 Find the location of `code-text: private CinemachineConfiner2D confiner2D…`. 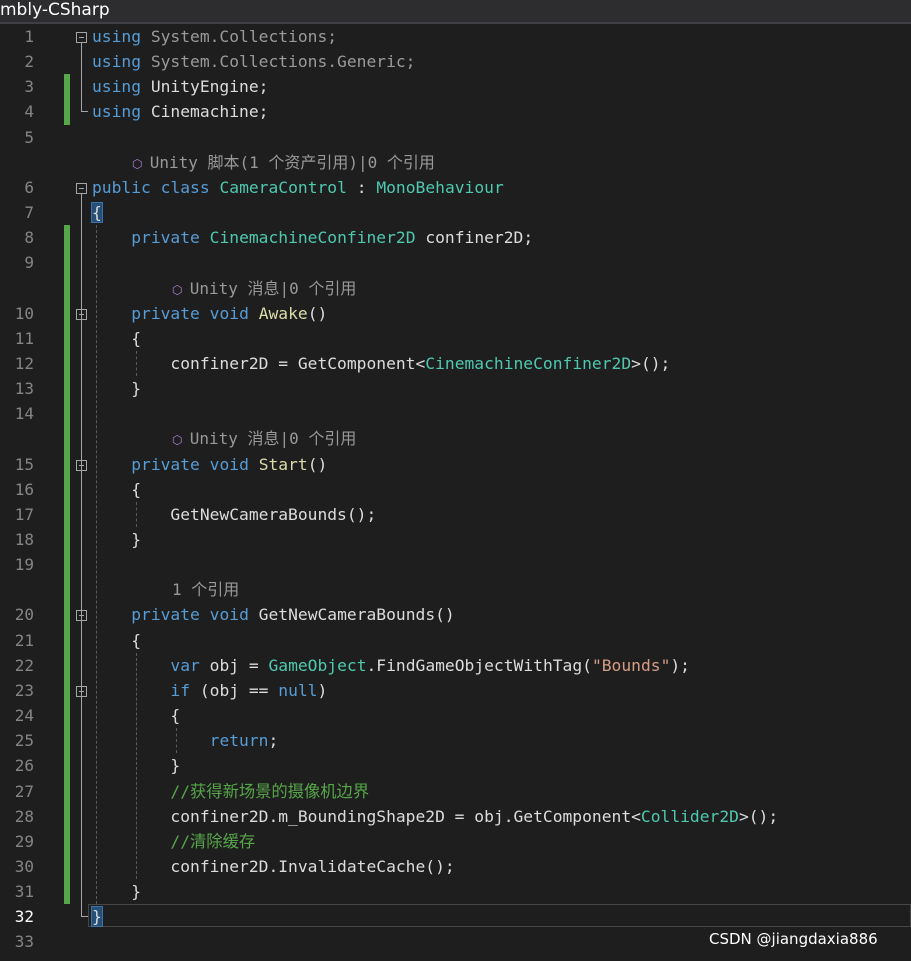

code-text: private CinemachineConfiner2D confiner2D… is located at coordinates (312, 237).